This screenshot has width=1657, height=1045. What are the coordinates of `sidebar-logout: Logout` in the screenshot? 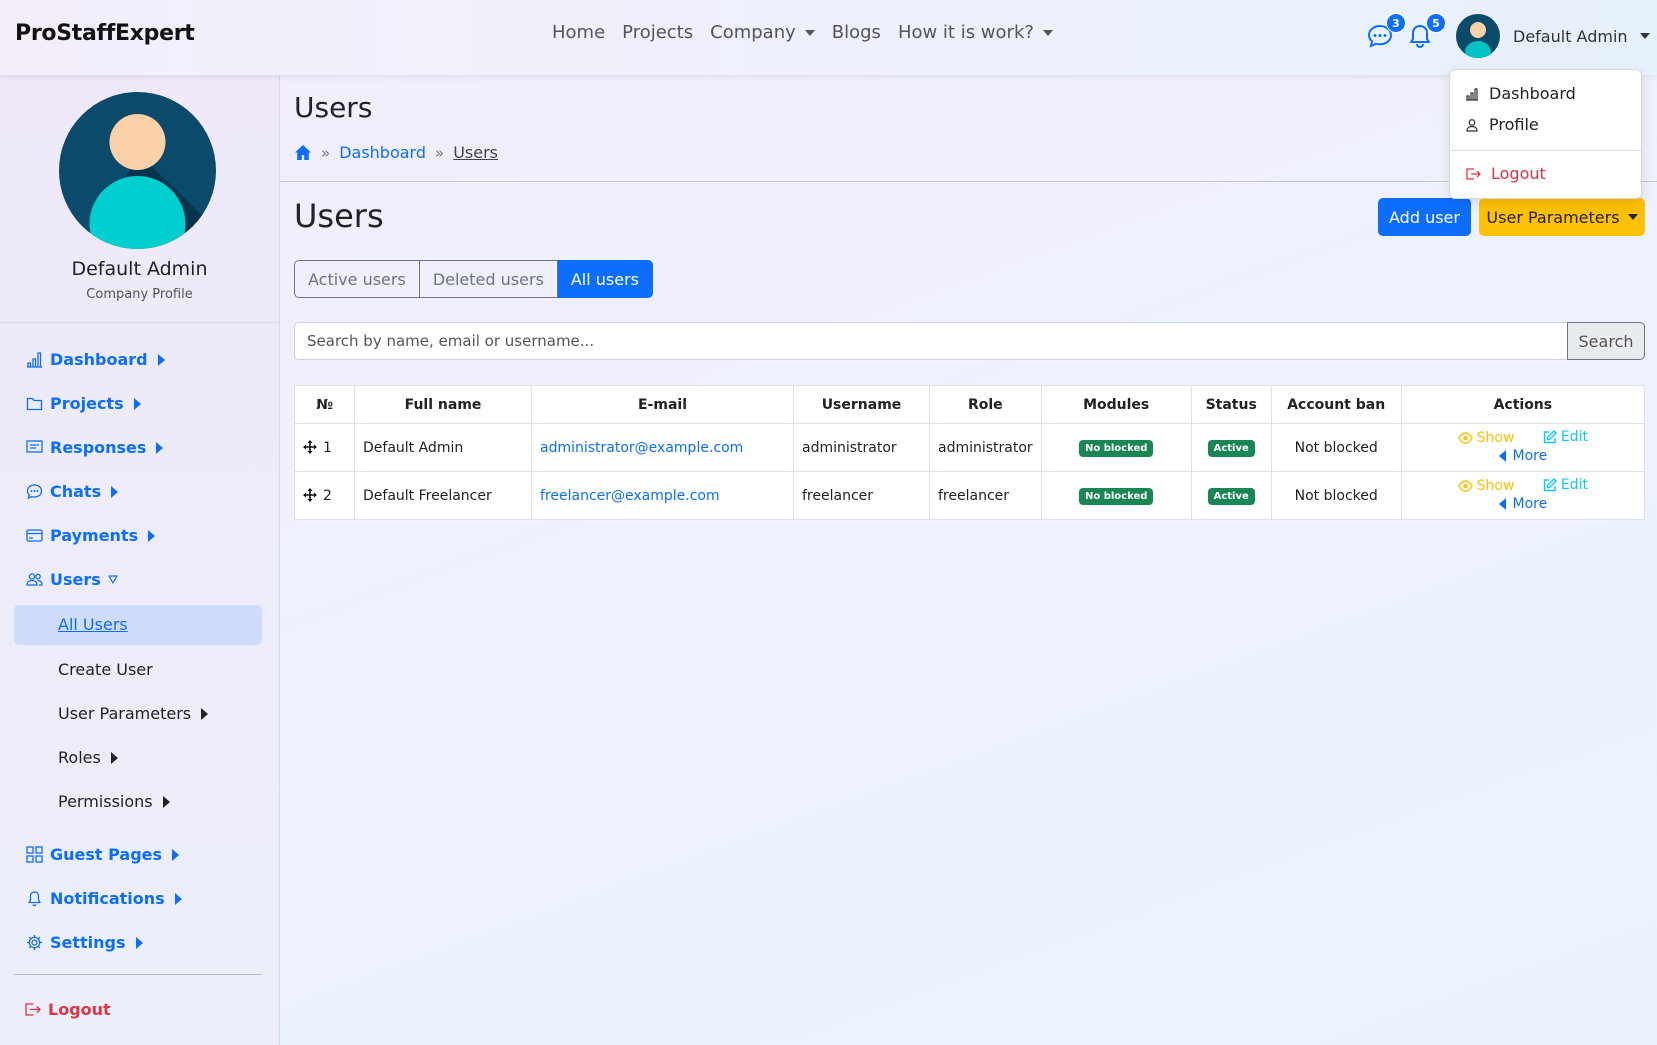 It's located at (67, 1009).